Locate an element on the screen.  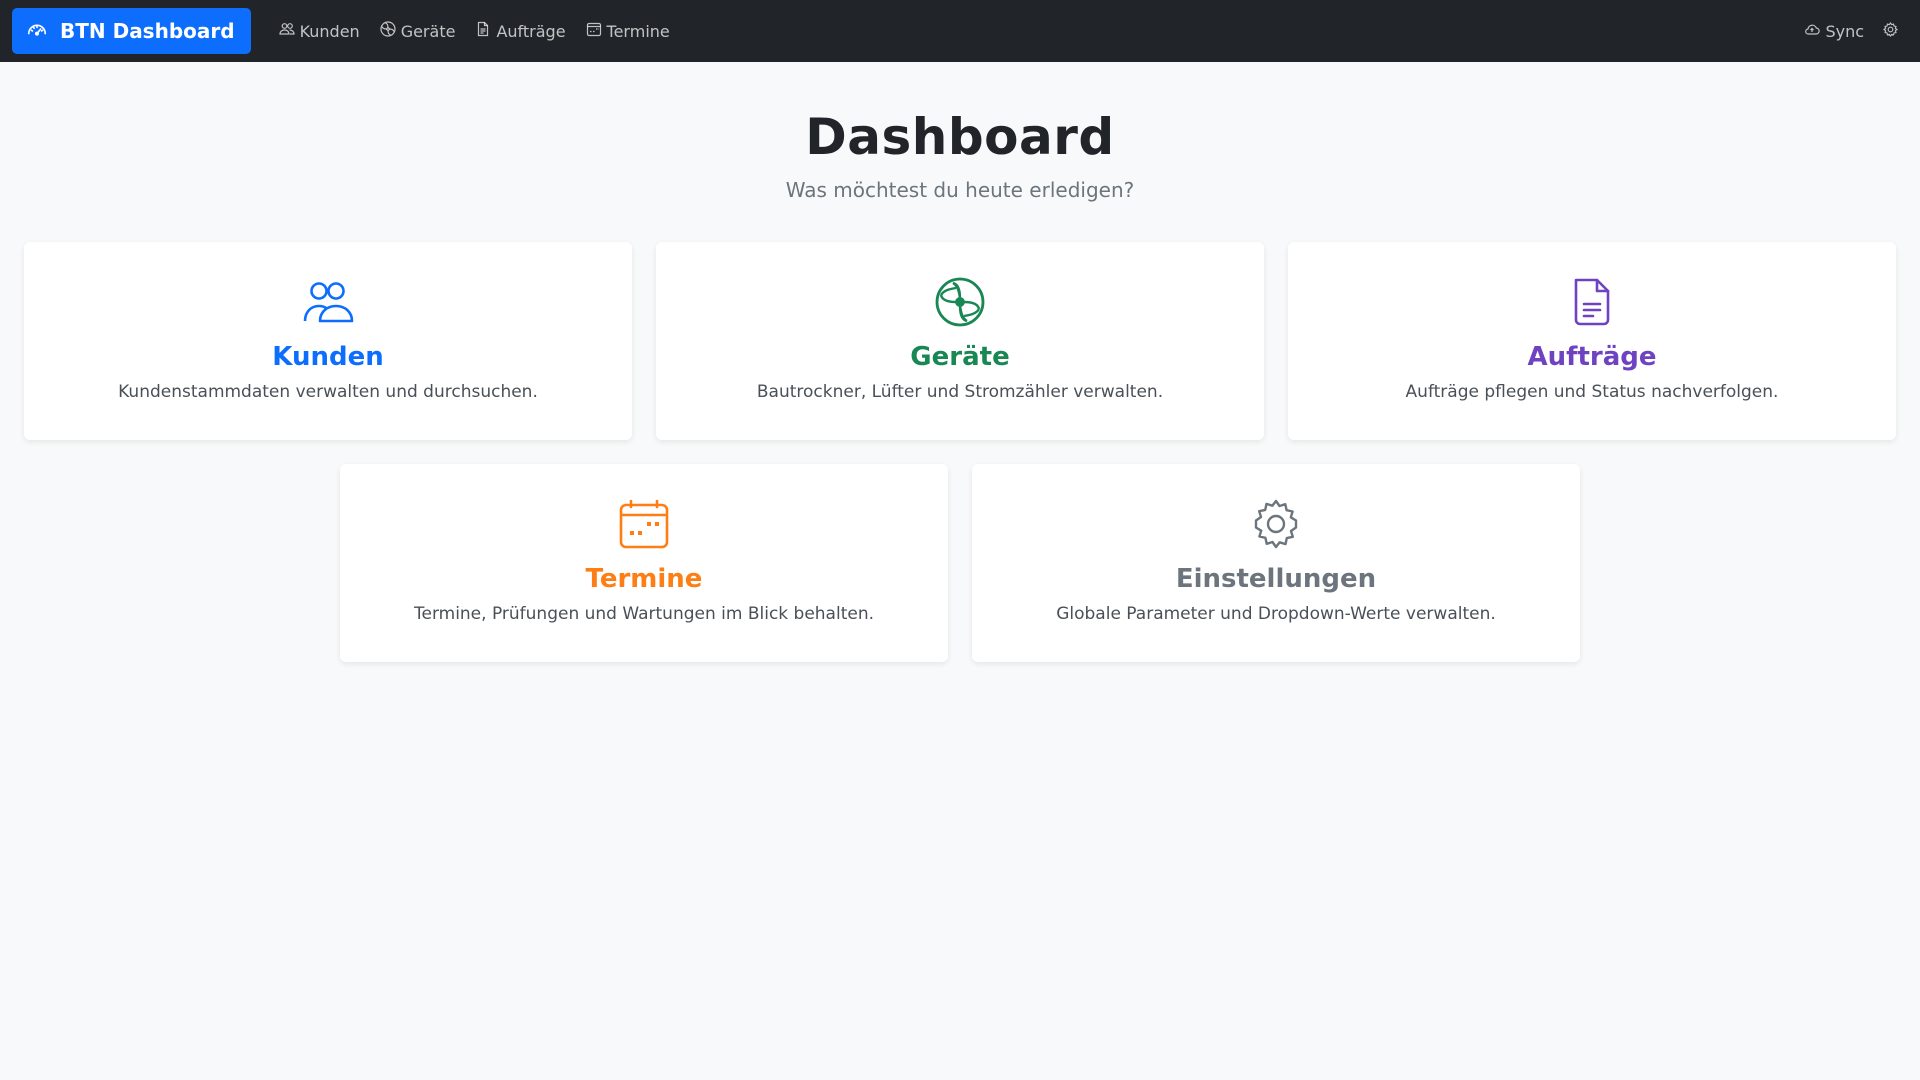
nav-link-geraete: Geräte is located at coordinates (418, 31).